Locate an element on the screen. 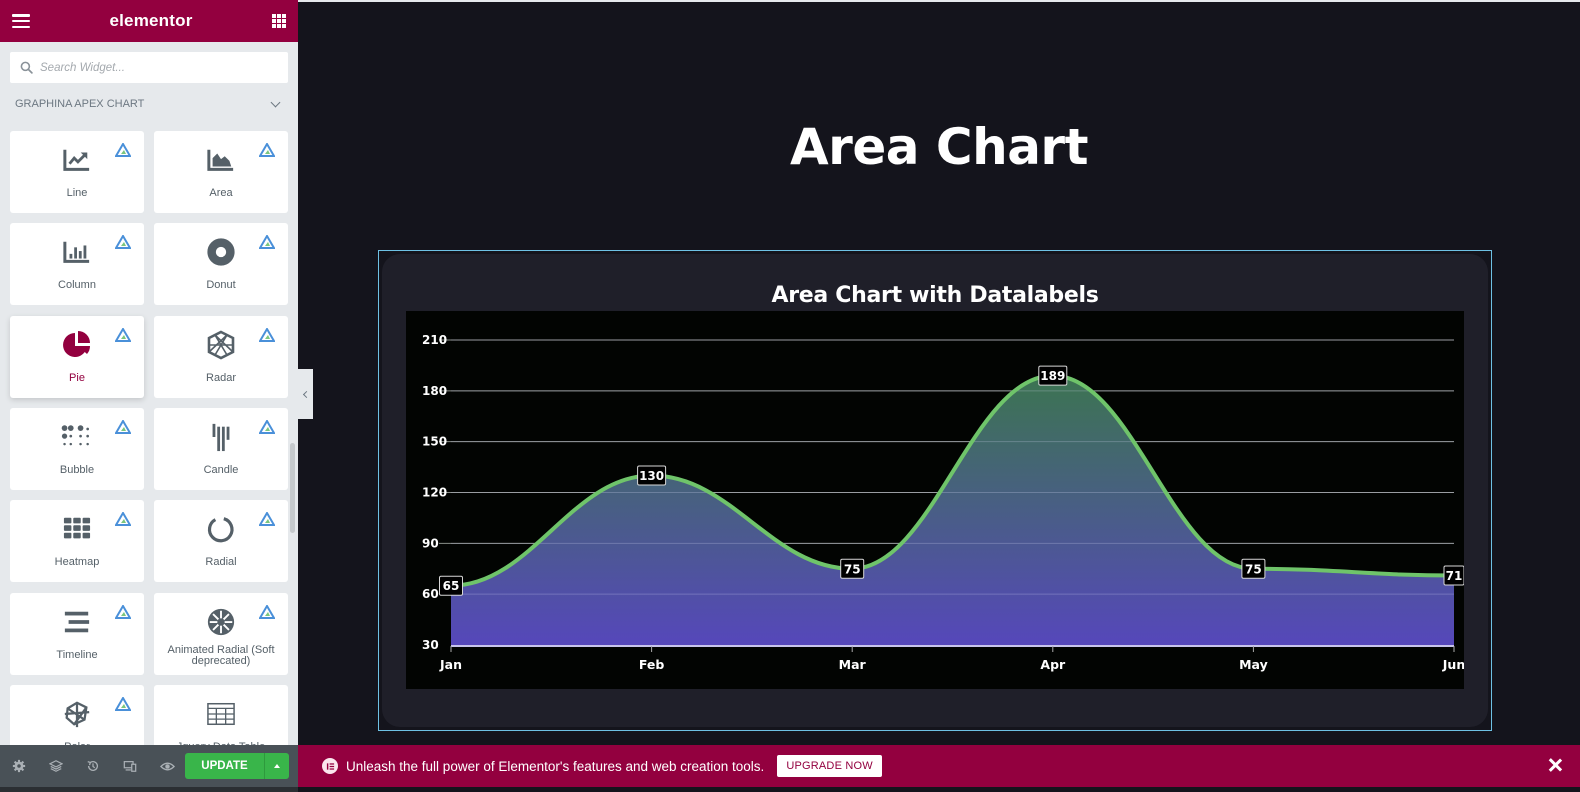  panel-header: elementor is located at coordinates (149, 21).